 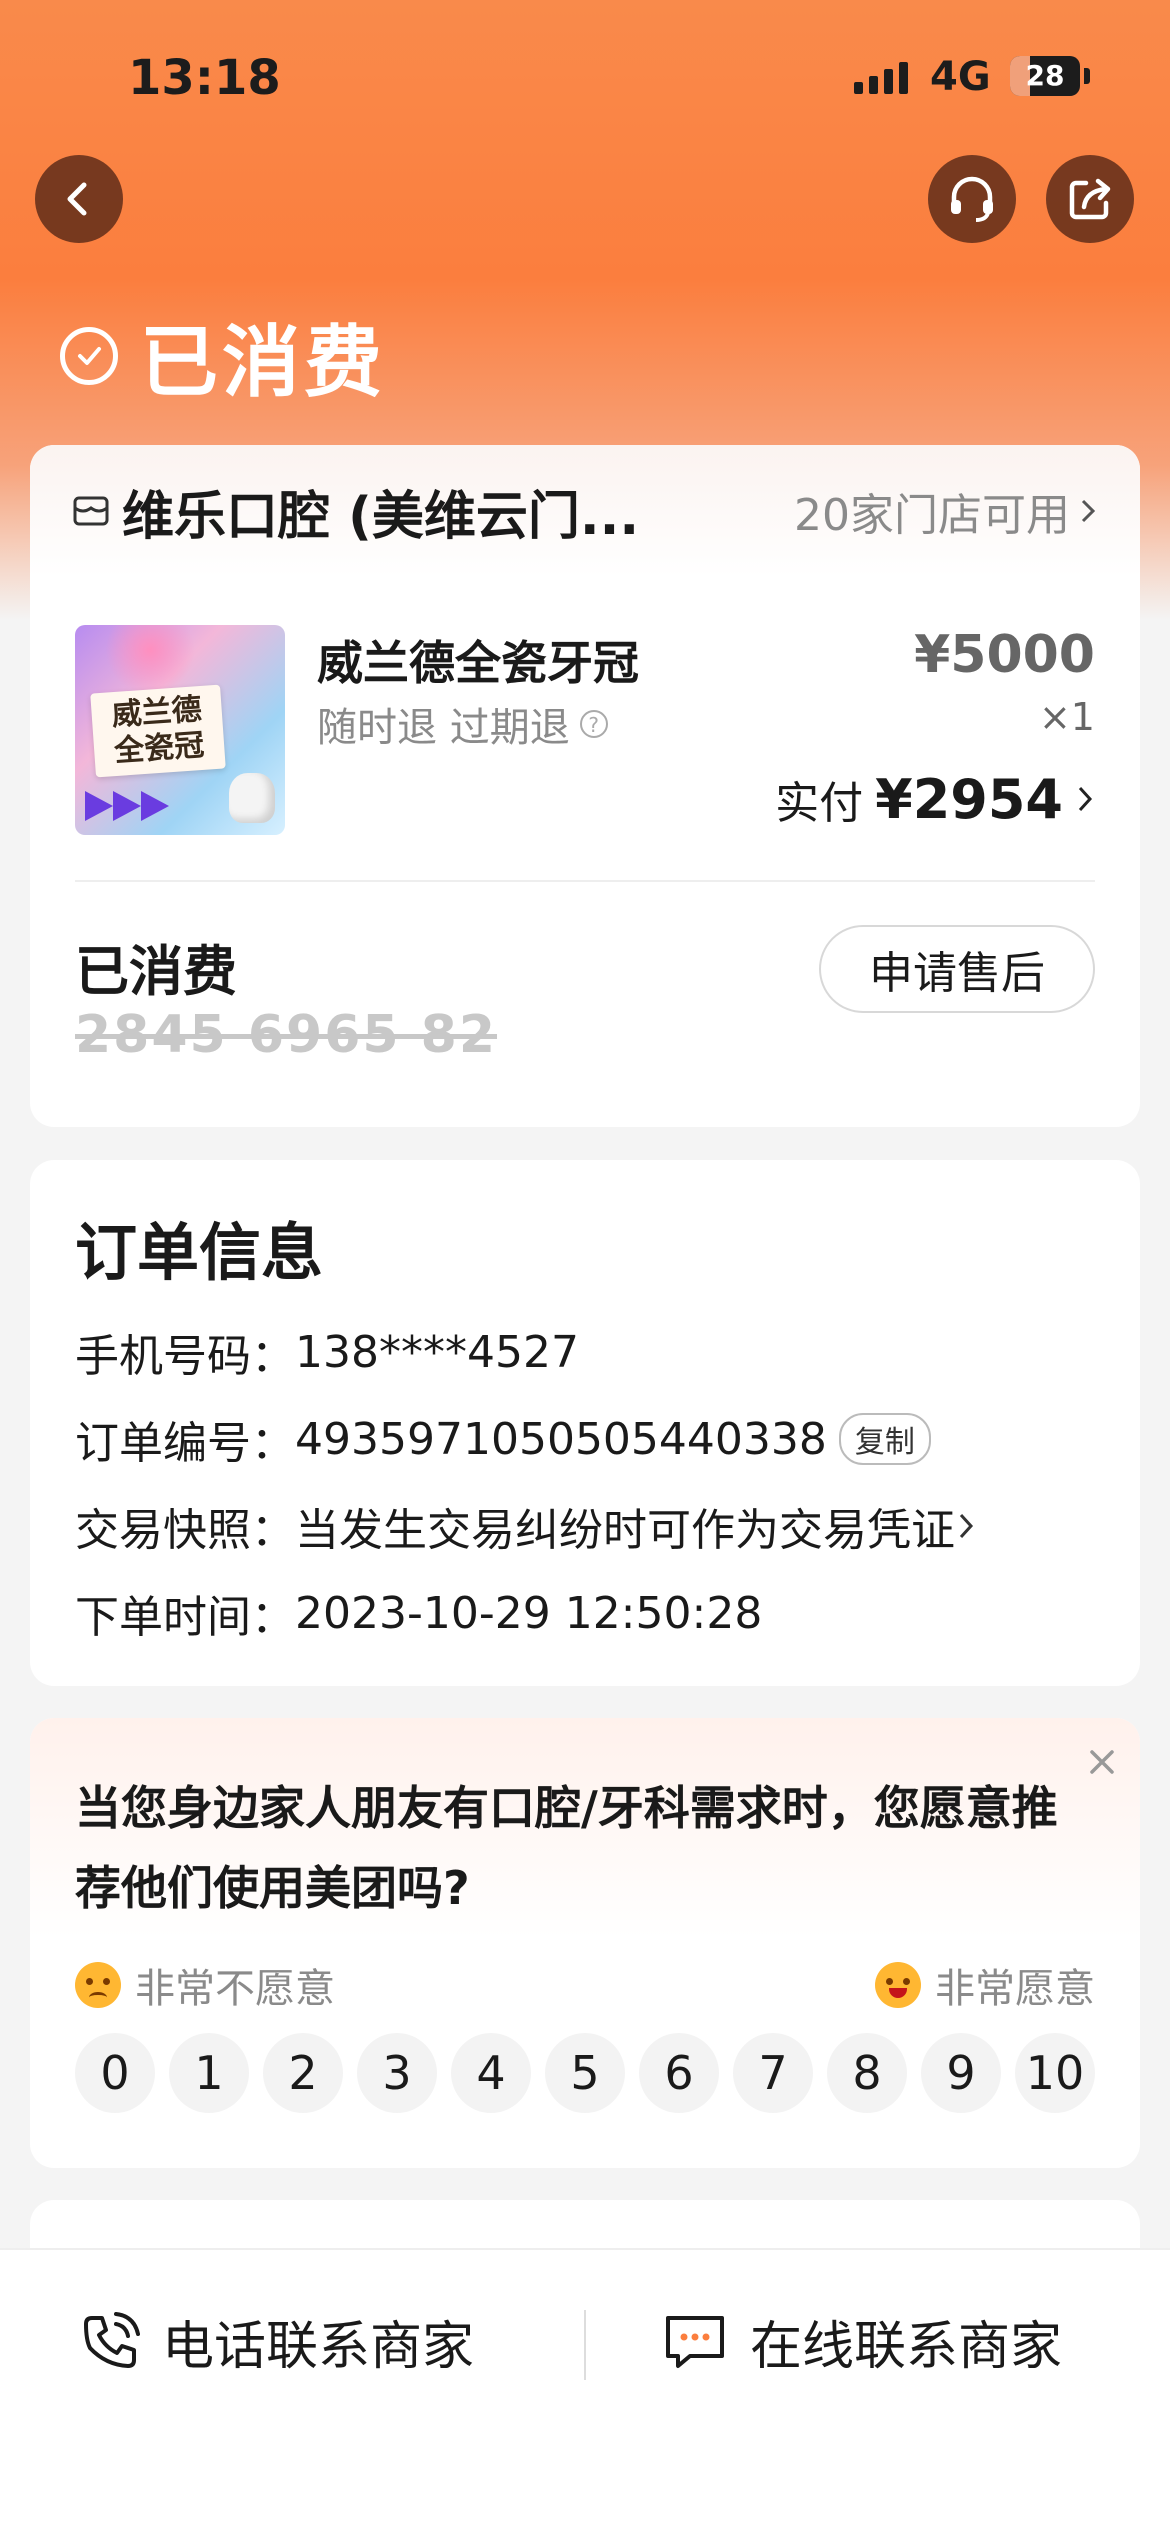 What do you see at coordinates (209, 2073) in the screenshot?
I see `score-1: 1` at bounding box center [209, 2073].